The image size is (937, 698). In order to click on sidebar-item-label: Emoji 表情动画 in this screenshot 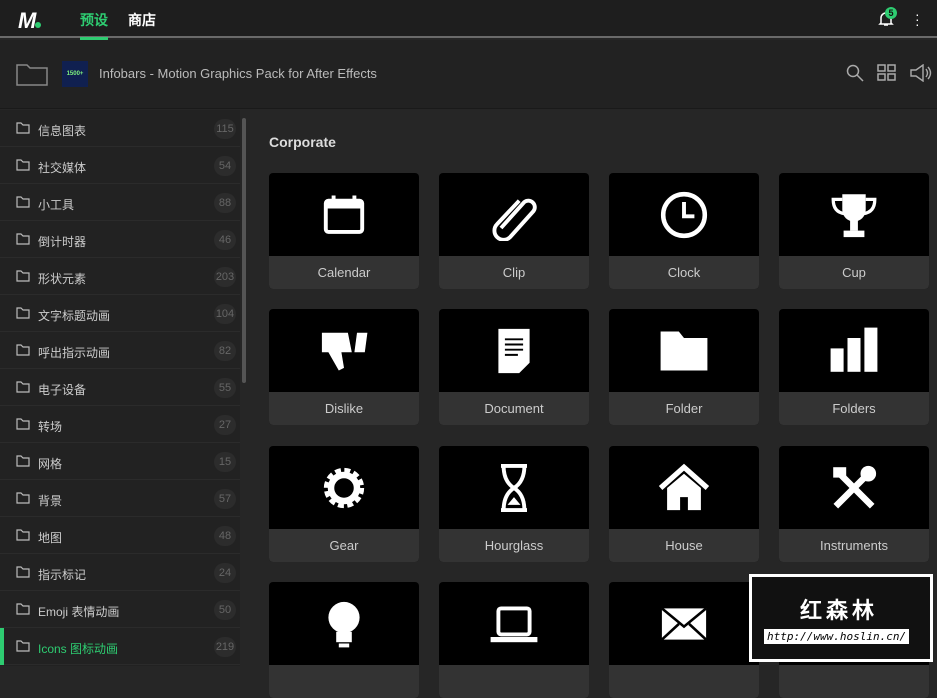, I will do `click(79, 612)`.